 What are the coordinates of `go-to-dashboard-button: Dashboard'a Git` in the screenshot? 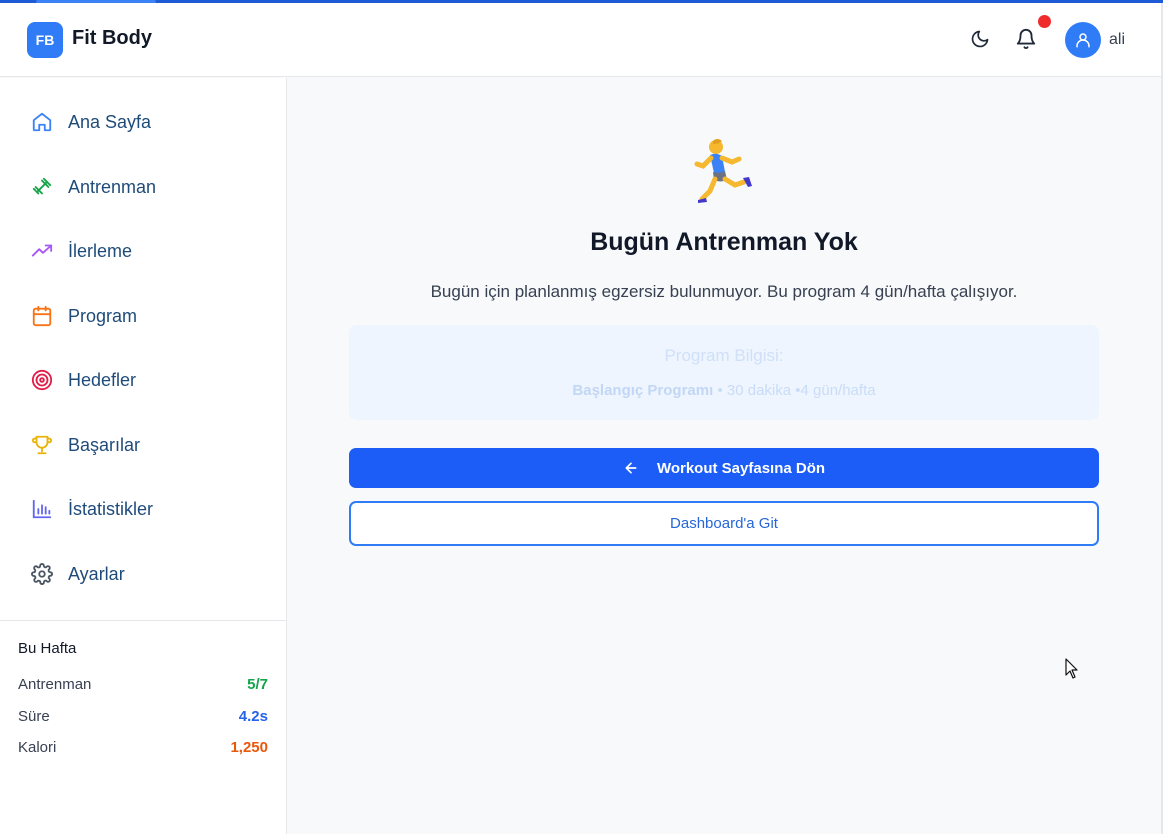 It's located at (724, 523).